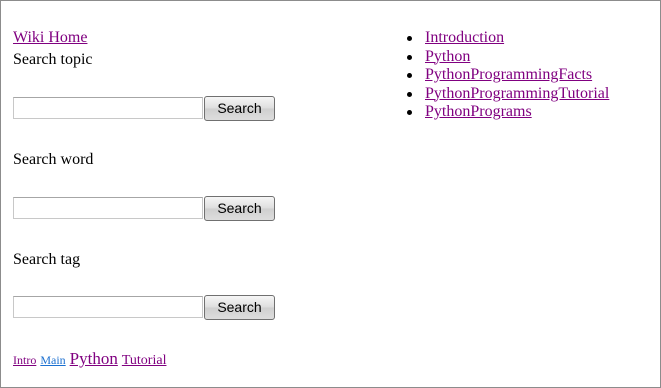  I want to click on search-topic-row: Search, so click(144, 109).